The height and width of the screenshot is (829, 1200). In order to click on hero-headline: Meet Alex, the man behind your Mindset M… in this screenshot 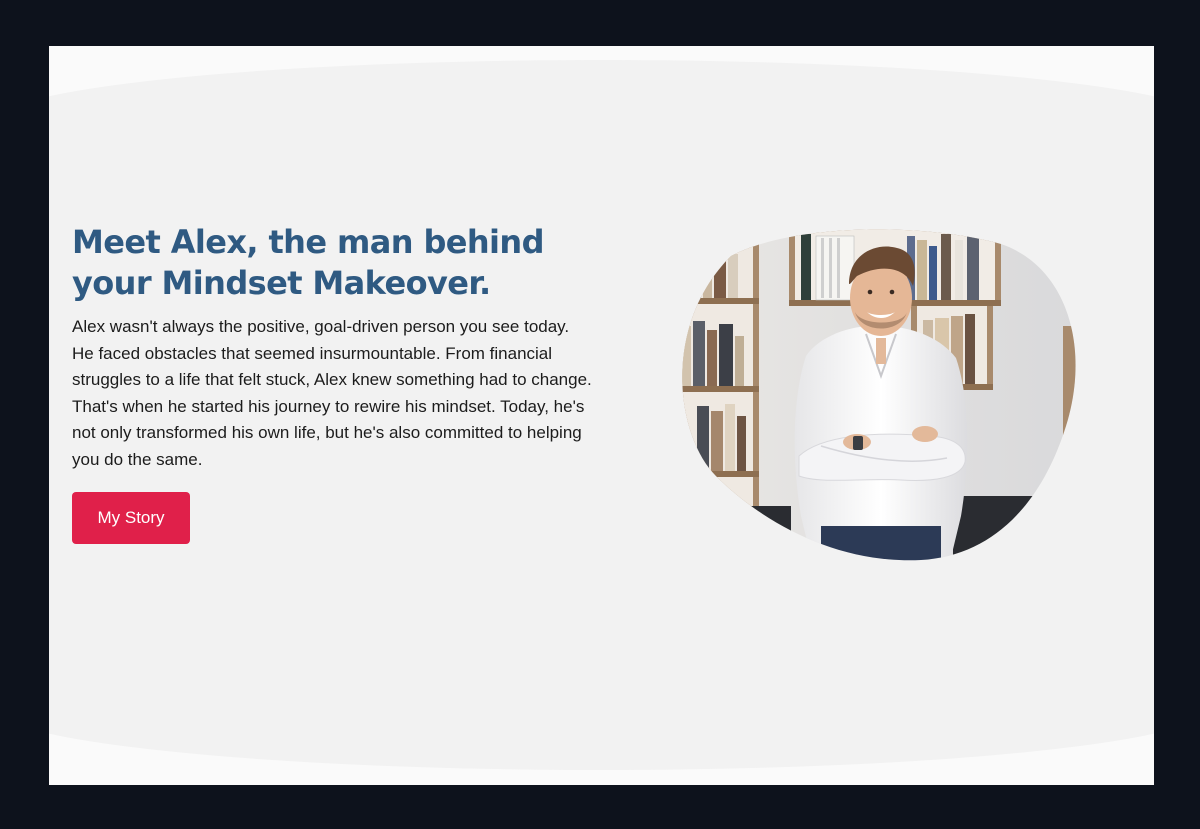, I will do `click(308, 262)`.